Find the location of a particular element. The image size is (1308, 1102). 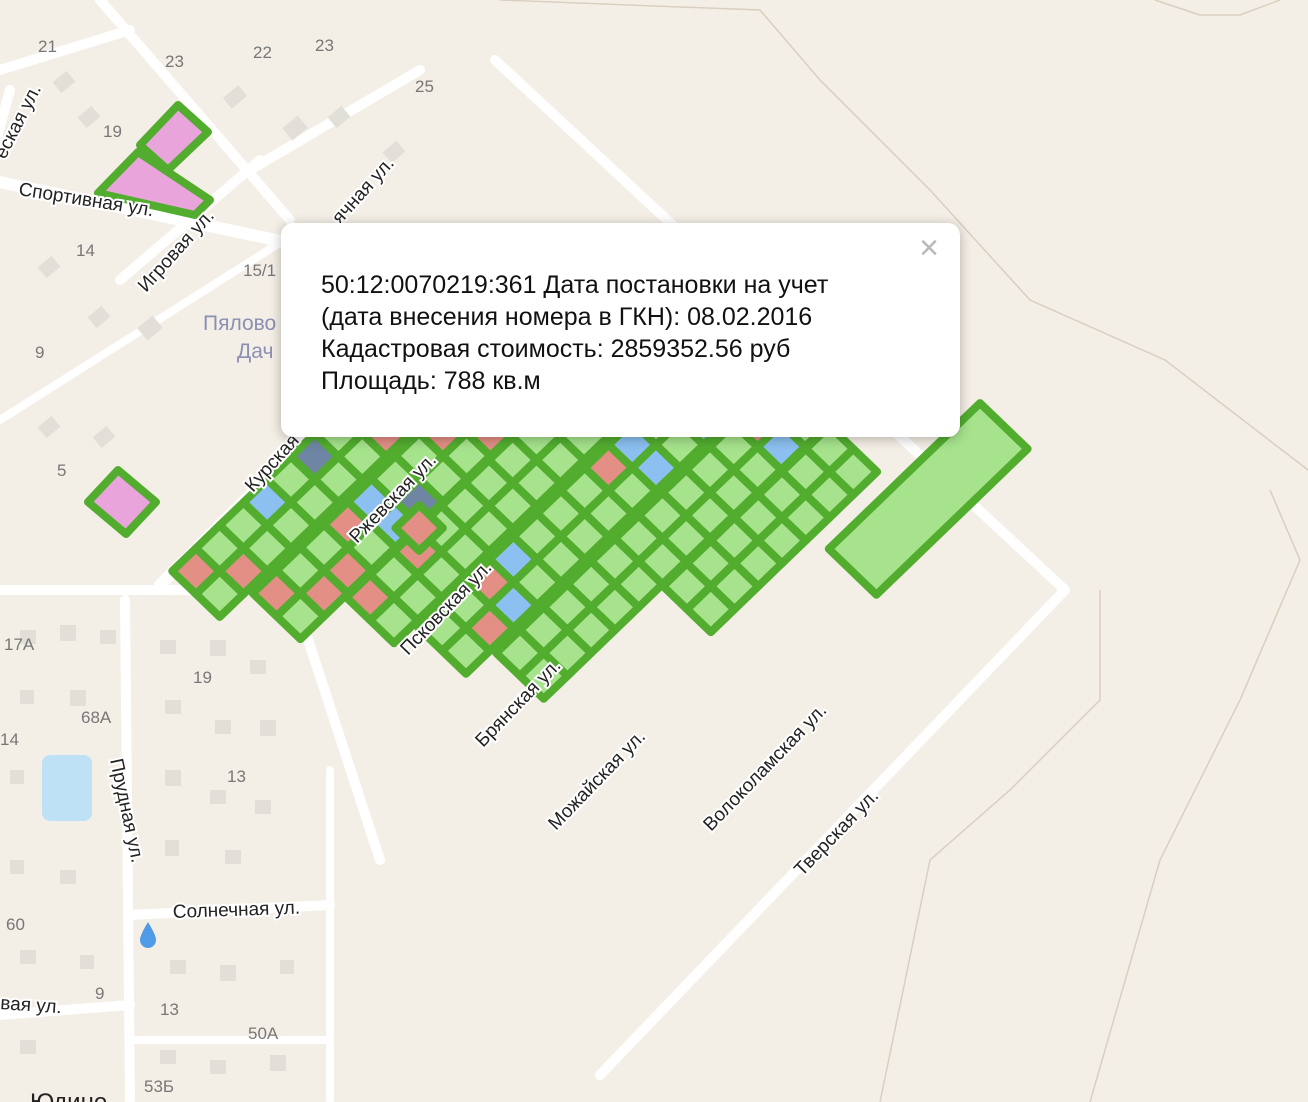

house-number: 50А is located at coordinates (263, 1033).